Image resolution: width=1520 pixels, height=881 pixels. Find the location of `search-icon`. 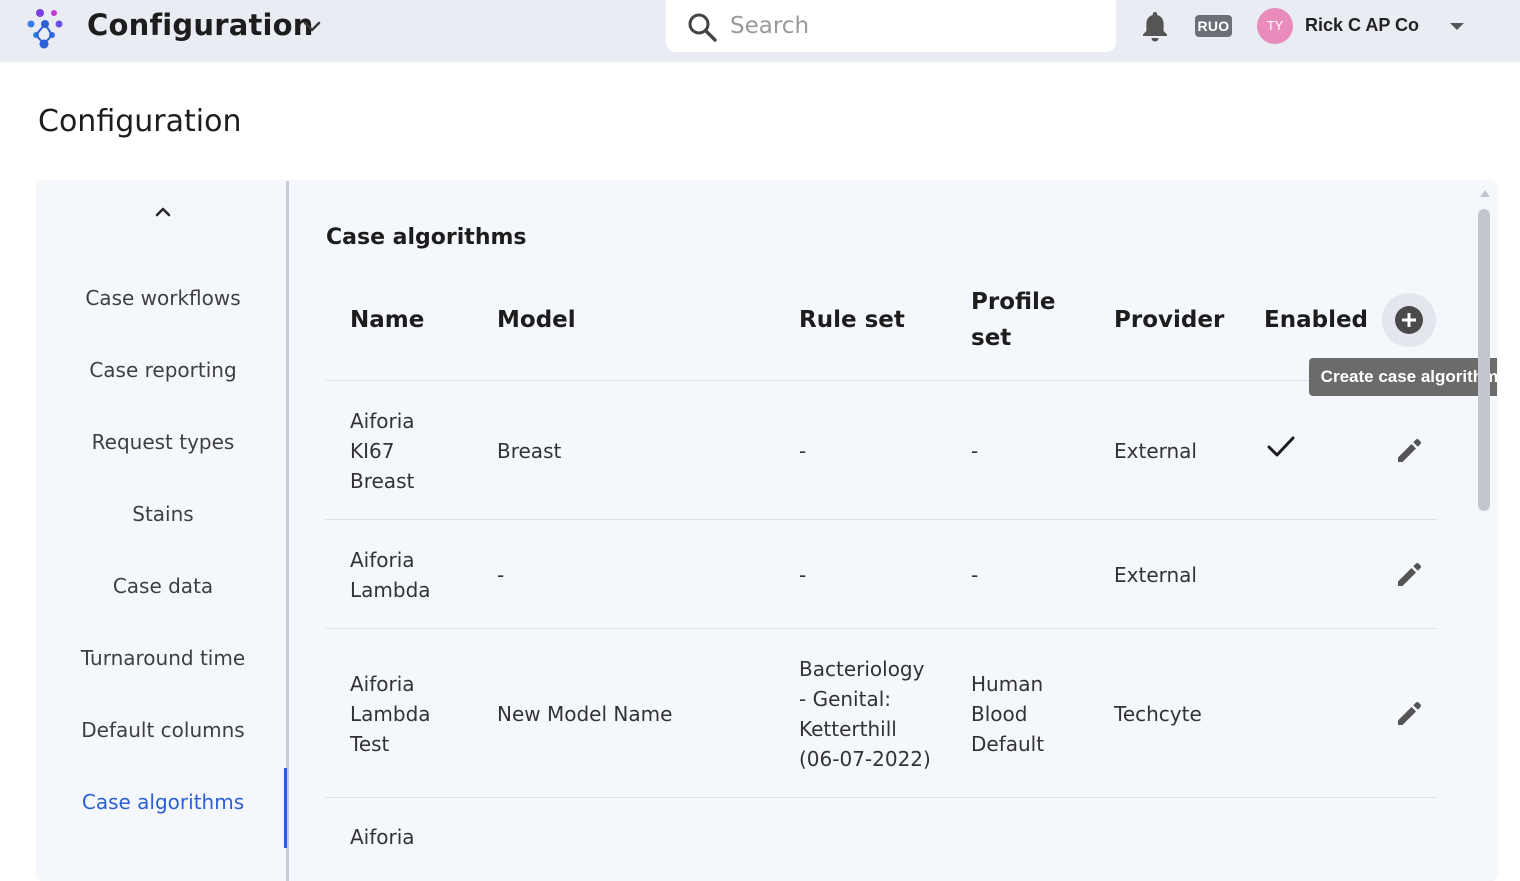

search-icon is located at coordinates (702, 27).